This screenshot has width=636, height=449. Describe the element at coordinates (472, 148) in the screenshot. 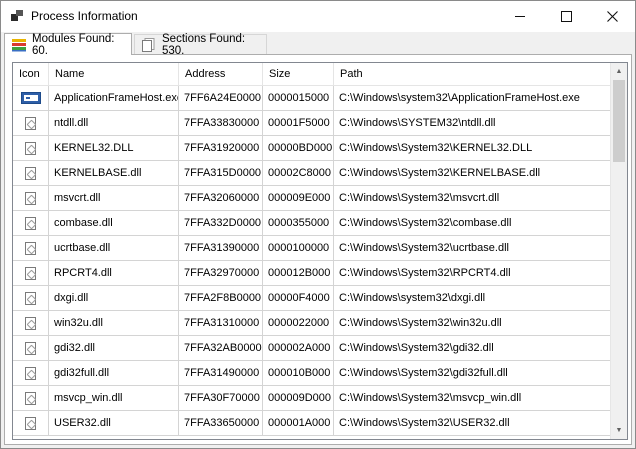

I see `cell-path: C:\Windows\System32\KERNEL32.DLL` at that location.